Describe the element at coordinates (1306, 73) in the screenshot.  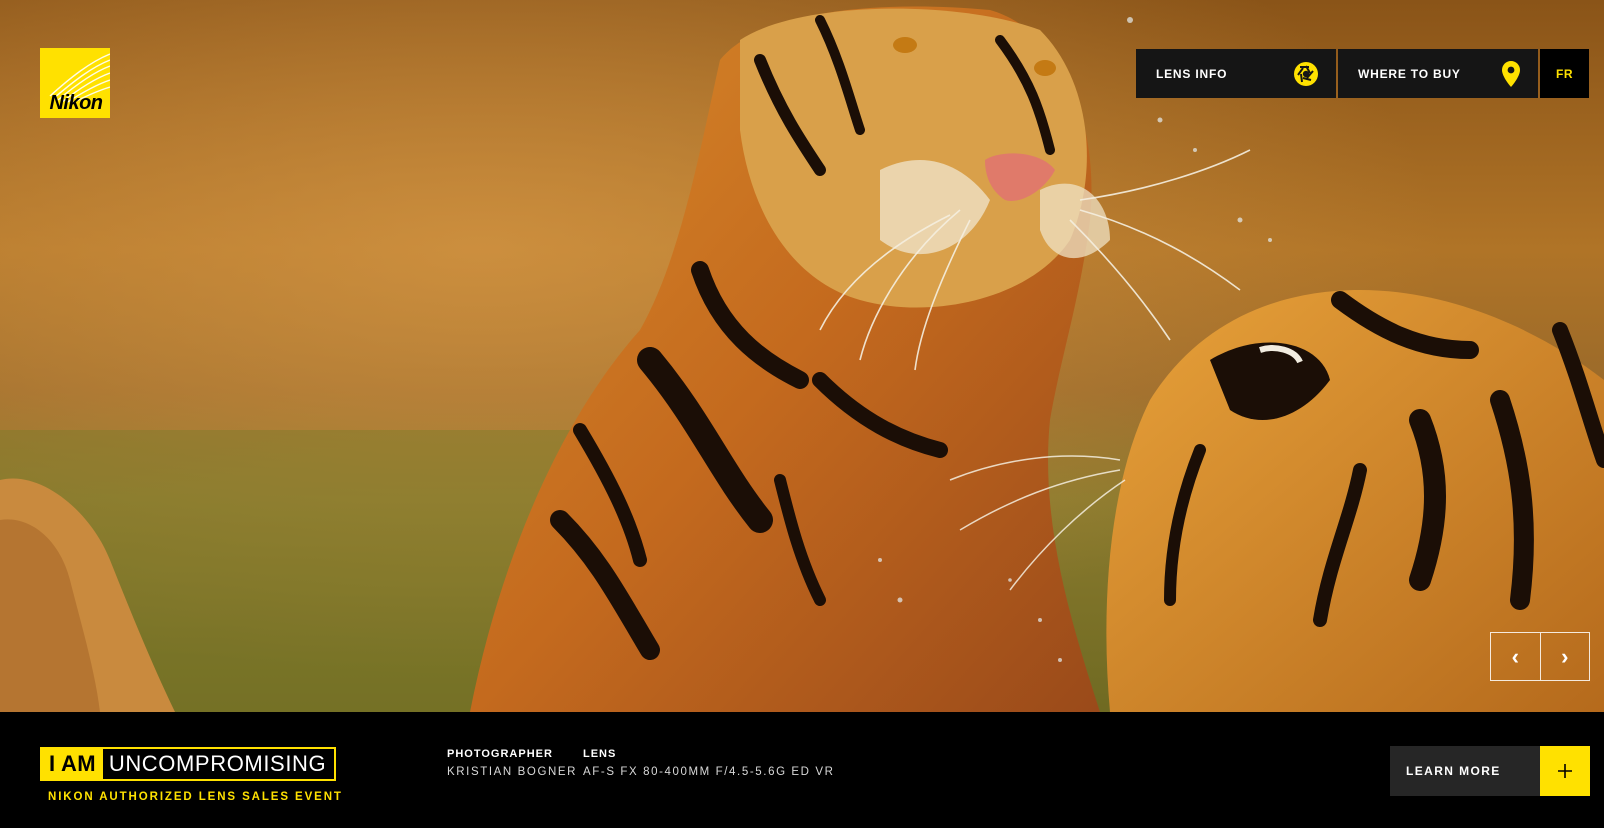
I see `aperture-icon` at that location.